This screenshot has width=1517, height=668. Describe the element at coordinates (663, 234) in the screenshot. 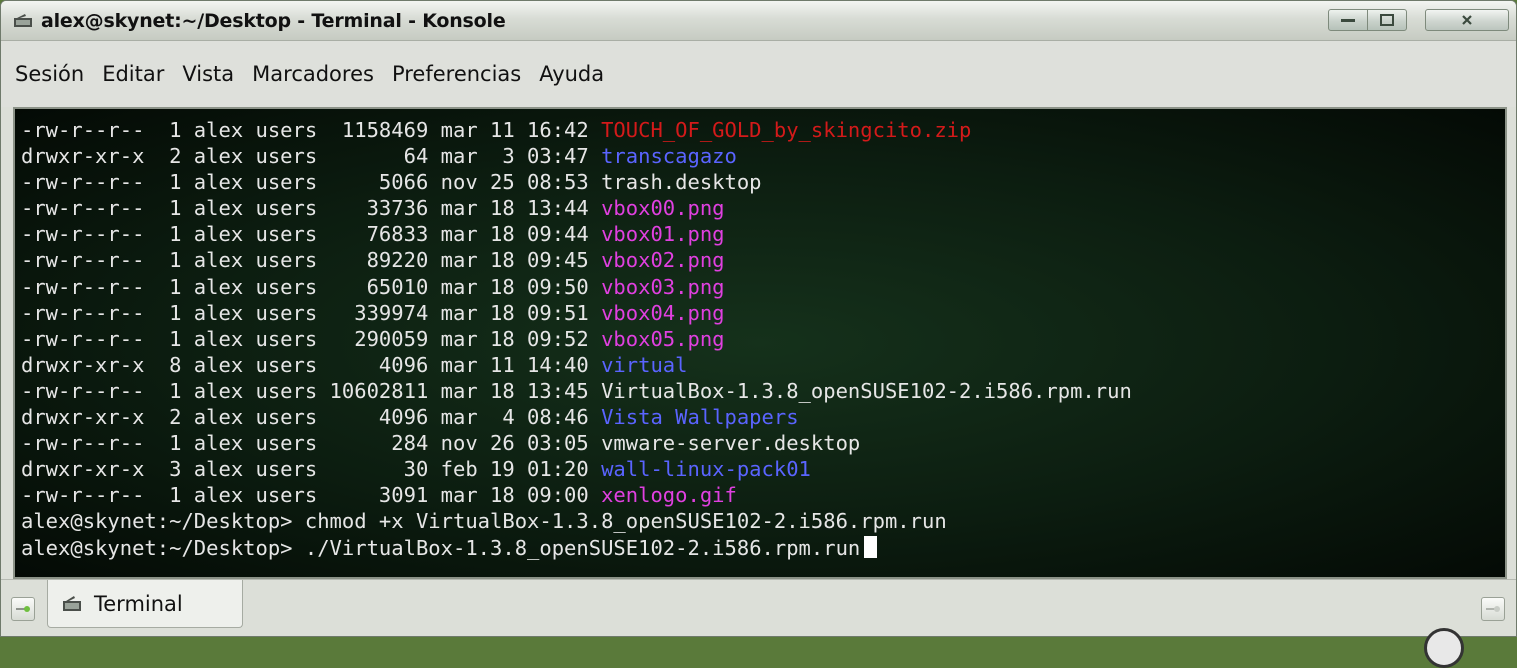

I see `listing-filename: vbox01.png` at that location.